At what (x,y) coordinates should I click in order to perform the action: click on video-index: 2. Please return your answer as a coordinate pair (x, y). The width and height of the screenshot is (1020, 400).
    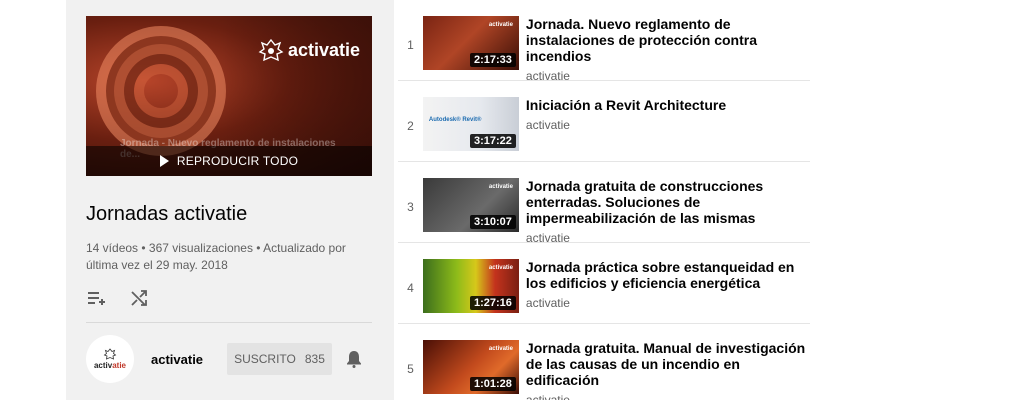
    Looking at the image, I should click on (410, 126).